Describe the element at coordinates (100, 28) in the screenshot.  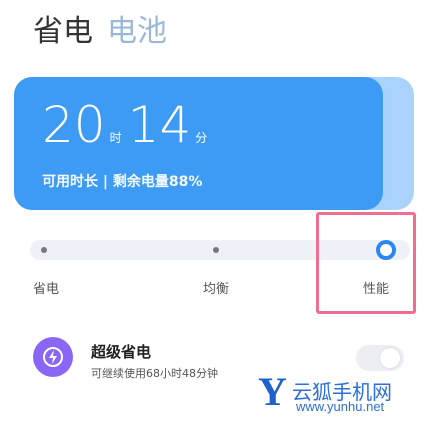
I see `tab-bar: 省电 电池` at that location.